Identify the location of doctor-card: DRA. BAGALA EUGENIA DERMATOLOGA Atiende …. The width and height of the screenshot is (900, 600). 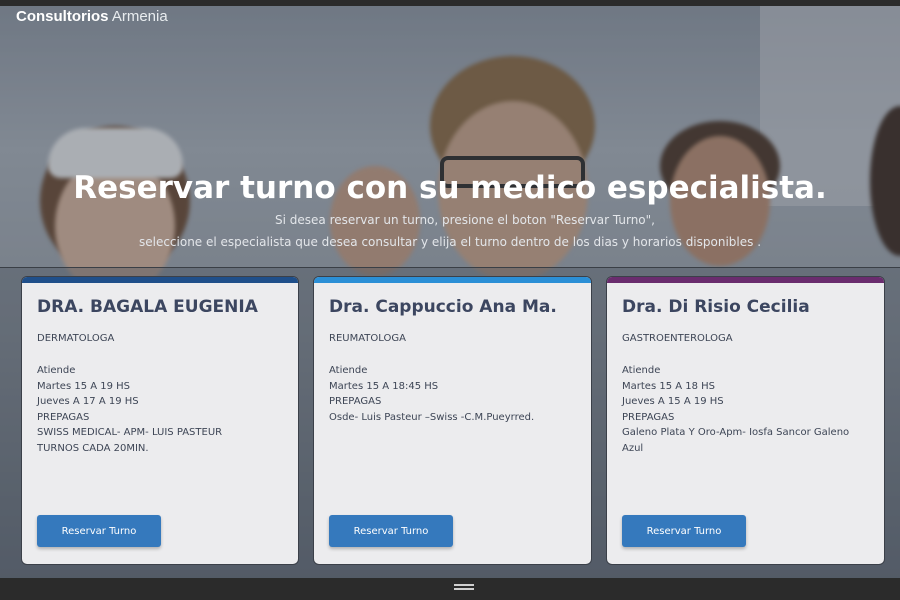
(160, 420).